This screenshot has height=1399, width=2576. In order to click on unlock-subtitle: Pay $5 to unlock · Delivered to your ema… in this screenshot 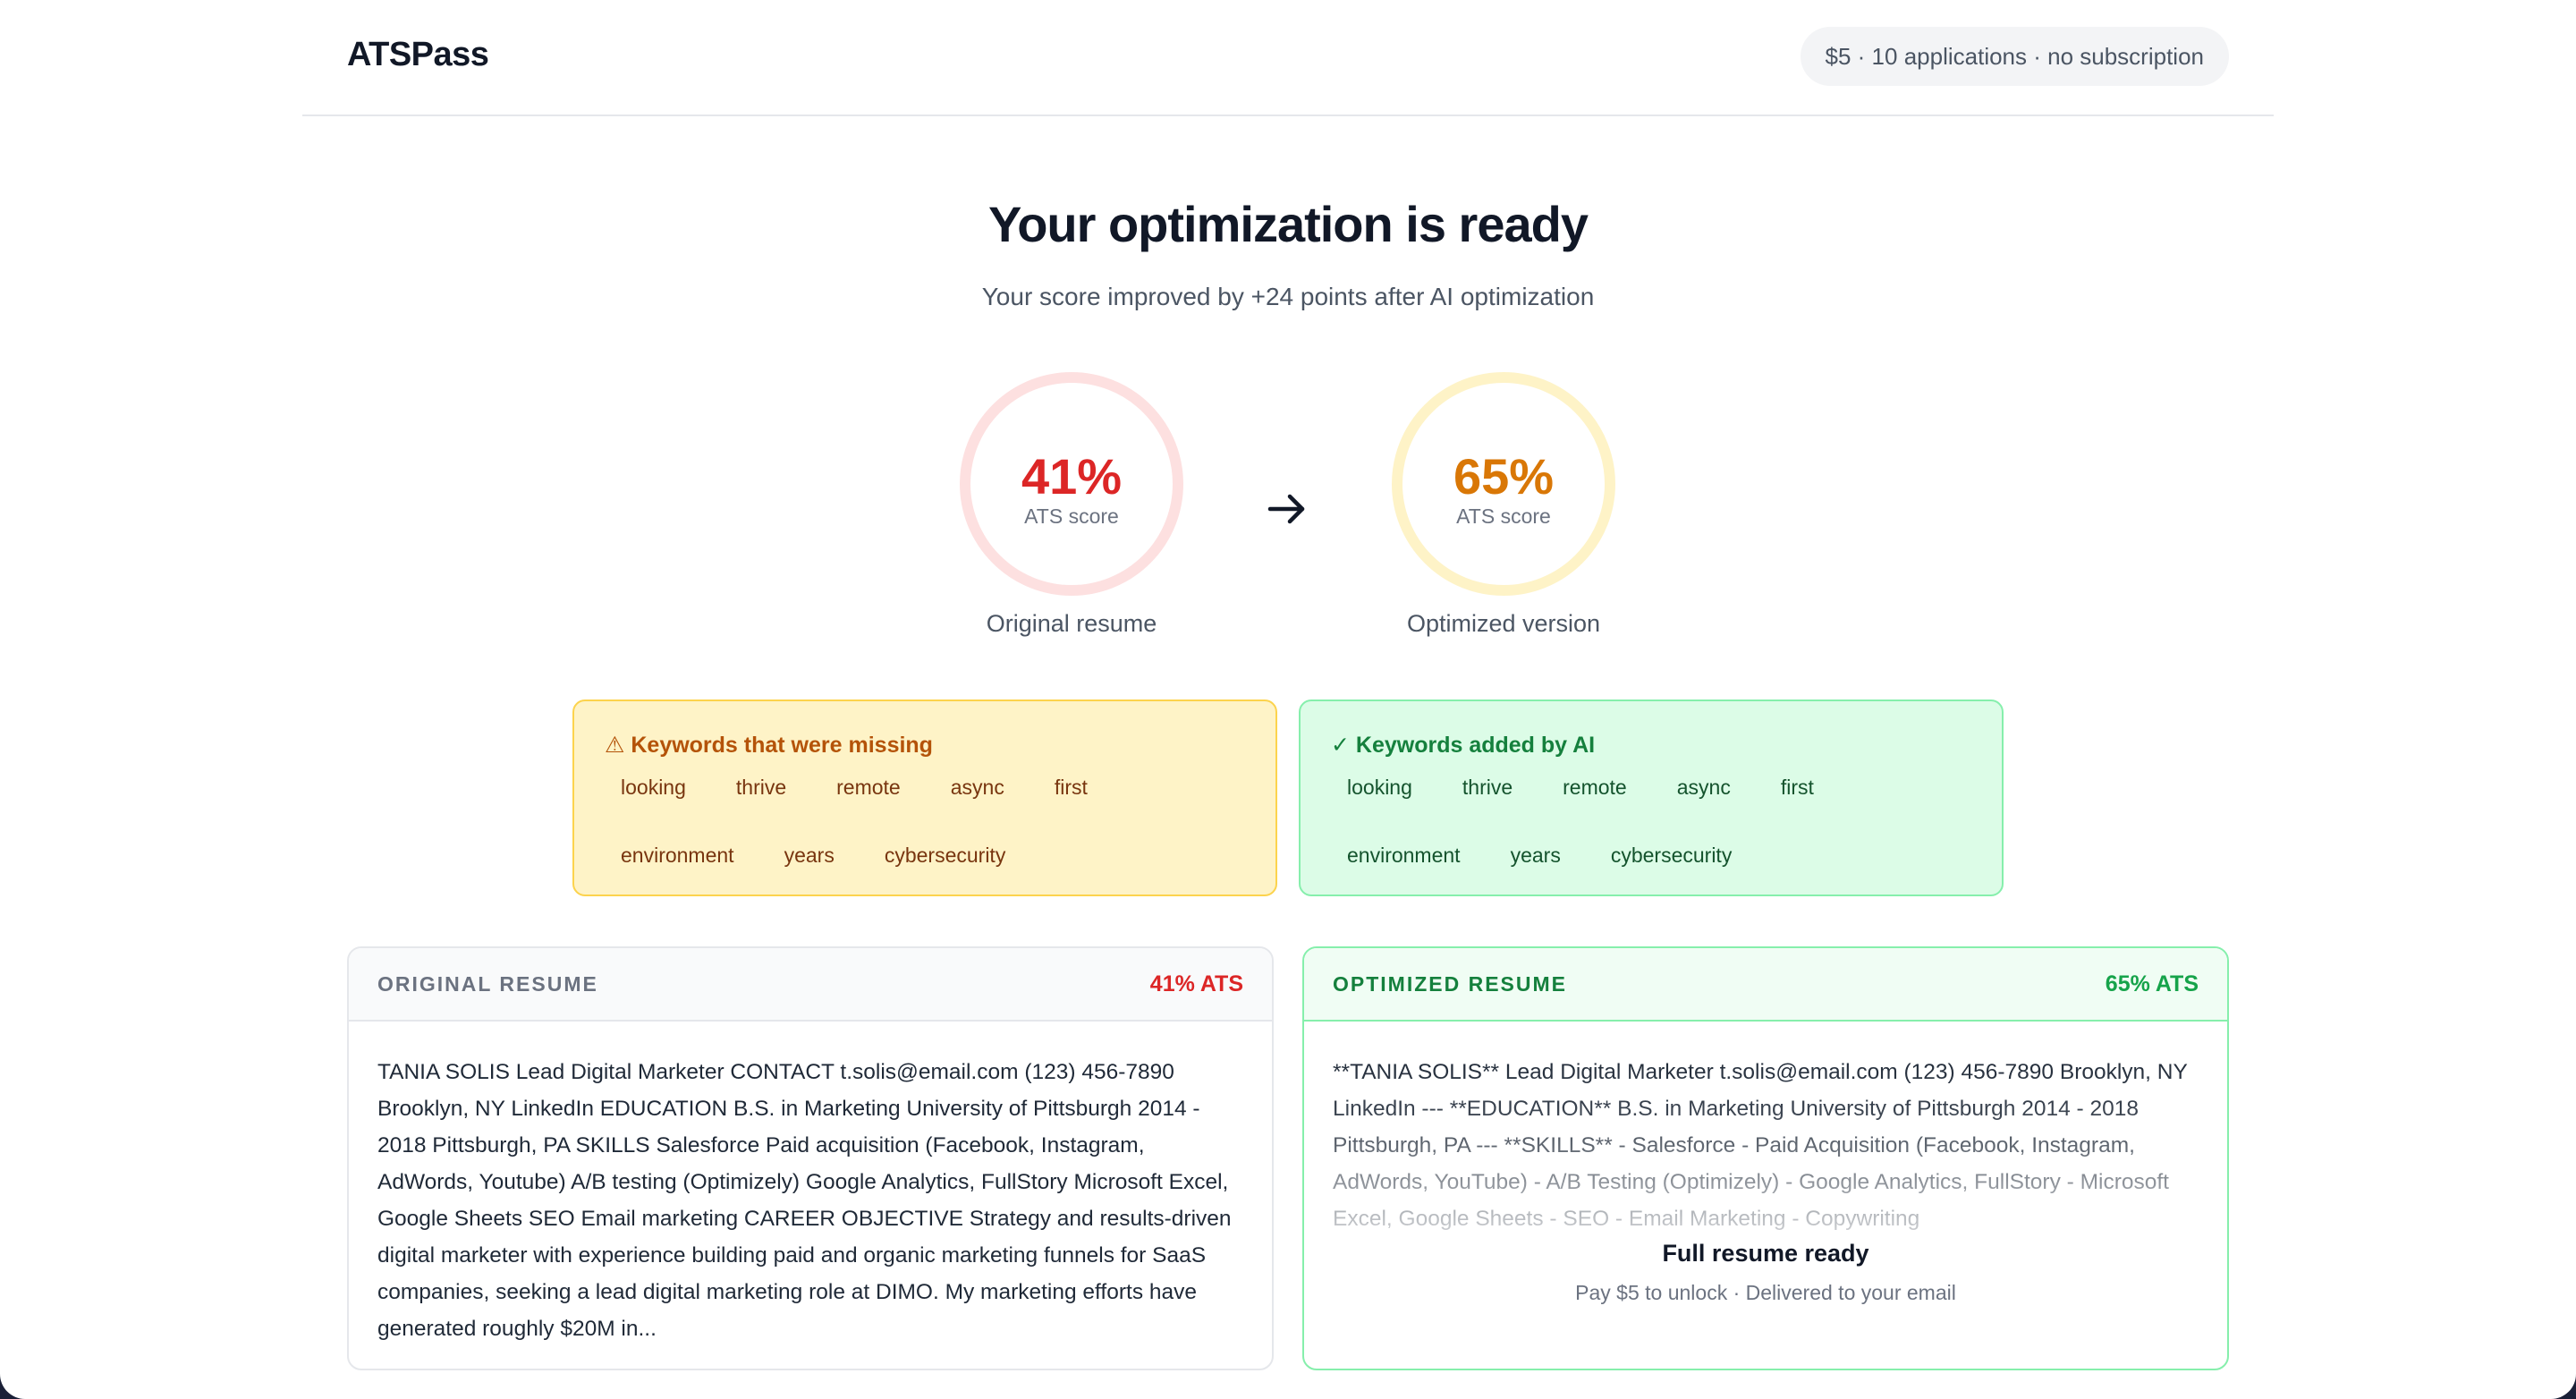, I will do `click(1765, 1293)`.